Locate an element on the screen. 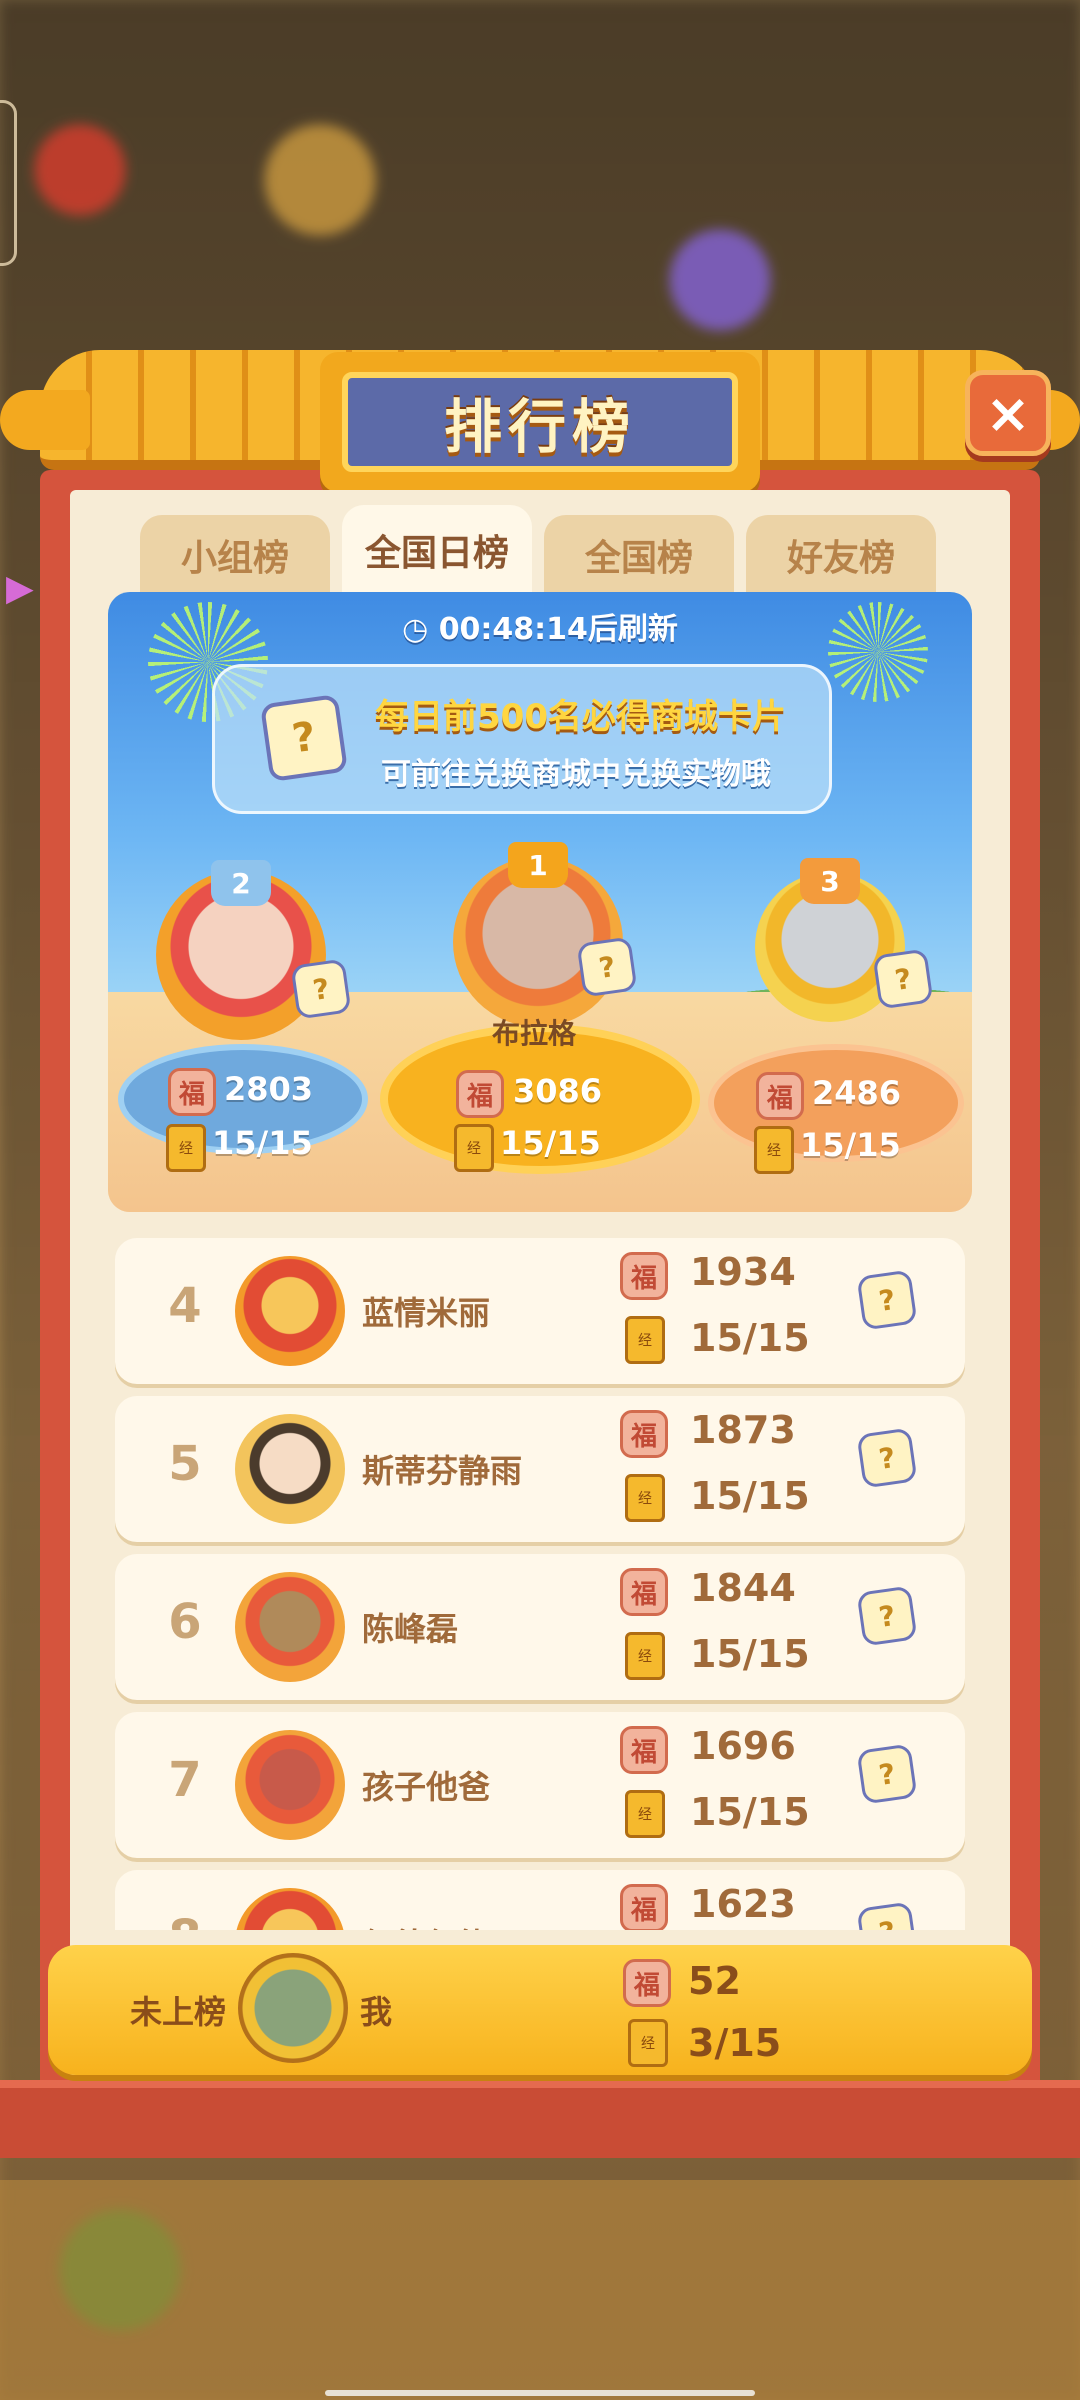 The height and width of the screenshot is (2400, 1080). title-plaque: 排行榜 is located at coordinates (540, 422).